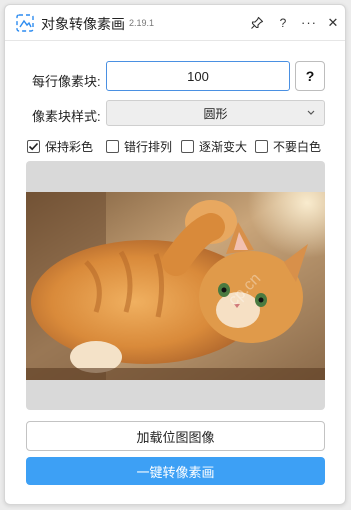  I want to click on checkmark-icon, so click(33, 146).